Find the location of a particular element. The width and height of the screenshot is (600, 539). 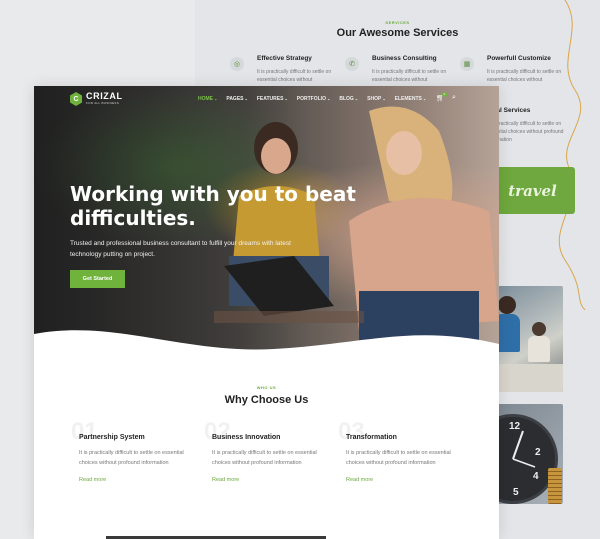

logo: C CRIZAL FOR ALL BUSINESS is located at coordinates (96, 99).